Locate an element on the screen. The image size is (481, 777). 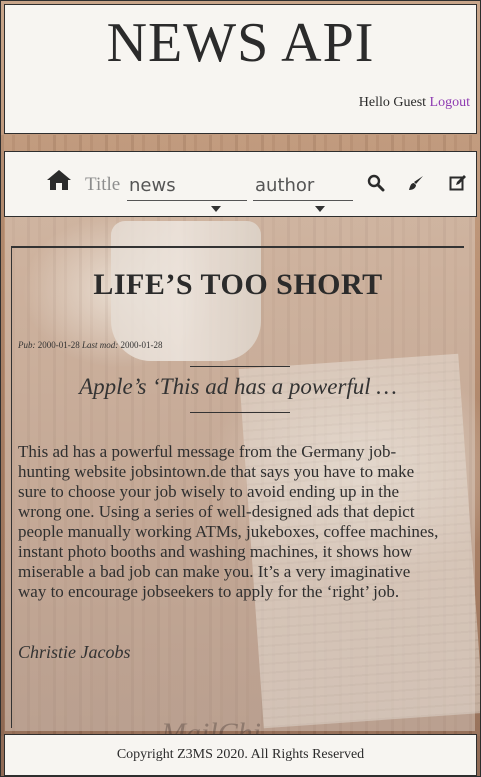
author-select: author is located at coordinates (303, 186).